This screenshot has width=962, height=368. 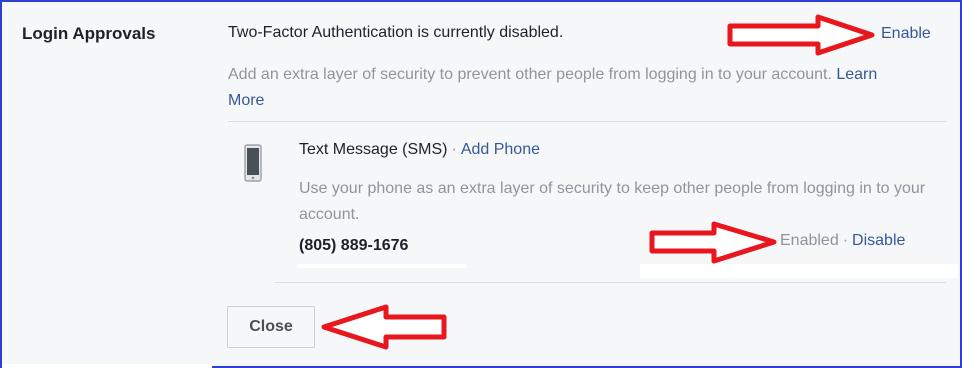 What do you see at coordinates (89, 33) in the screenshot?
I see `section-label: Login Approvals` at bounding box center [89, 33].